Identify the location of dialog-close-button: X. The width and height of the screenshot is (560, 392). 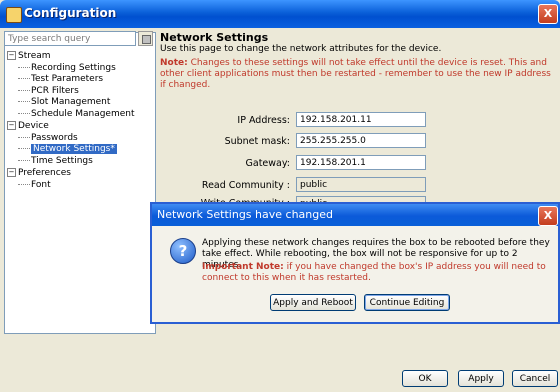
(548, 216).